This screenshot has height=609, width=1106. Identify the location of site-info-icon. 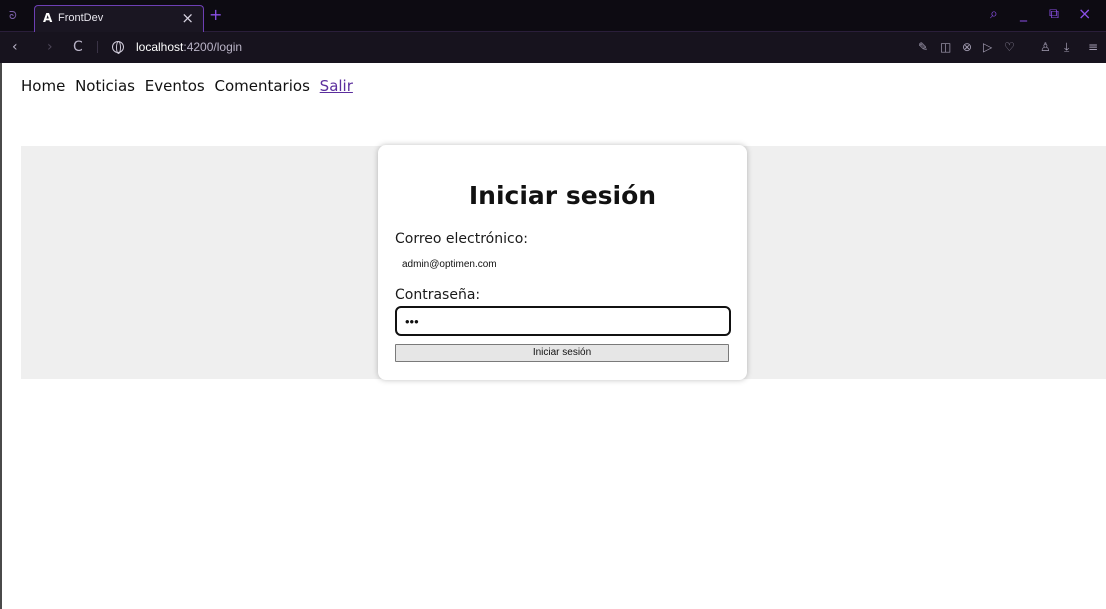
(118, 47).